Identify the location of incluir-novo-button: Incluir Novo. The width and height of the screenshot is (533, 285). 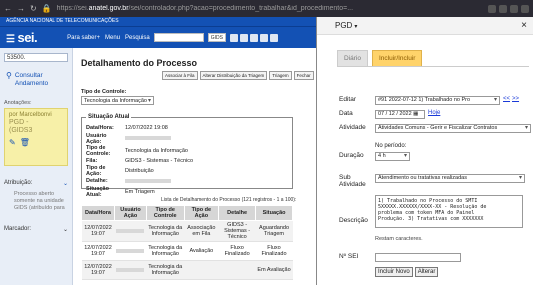
(394, 272).